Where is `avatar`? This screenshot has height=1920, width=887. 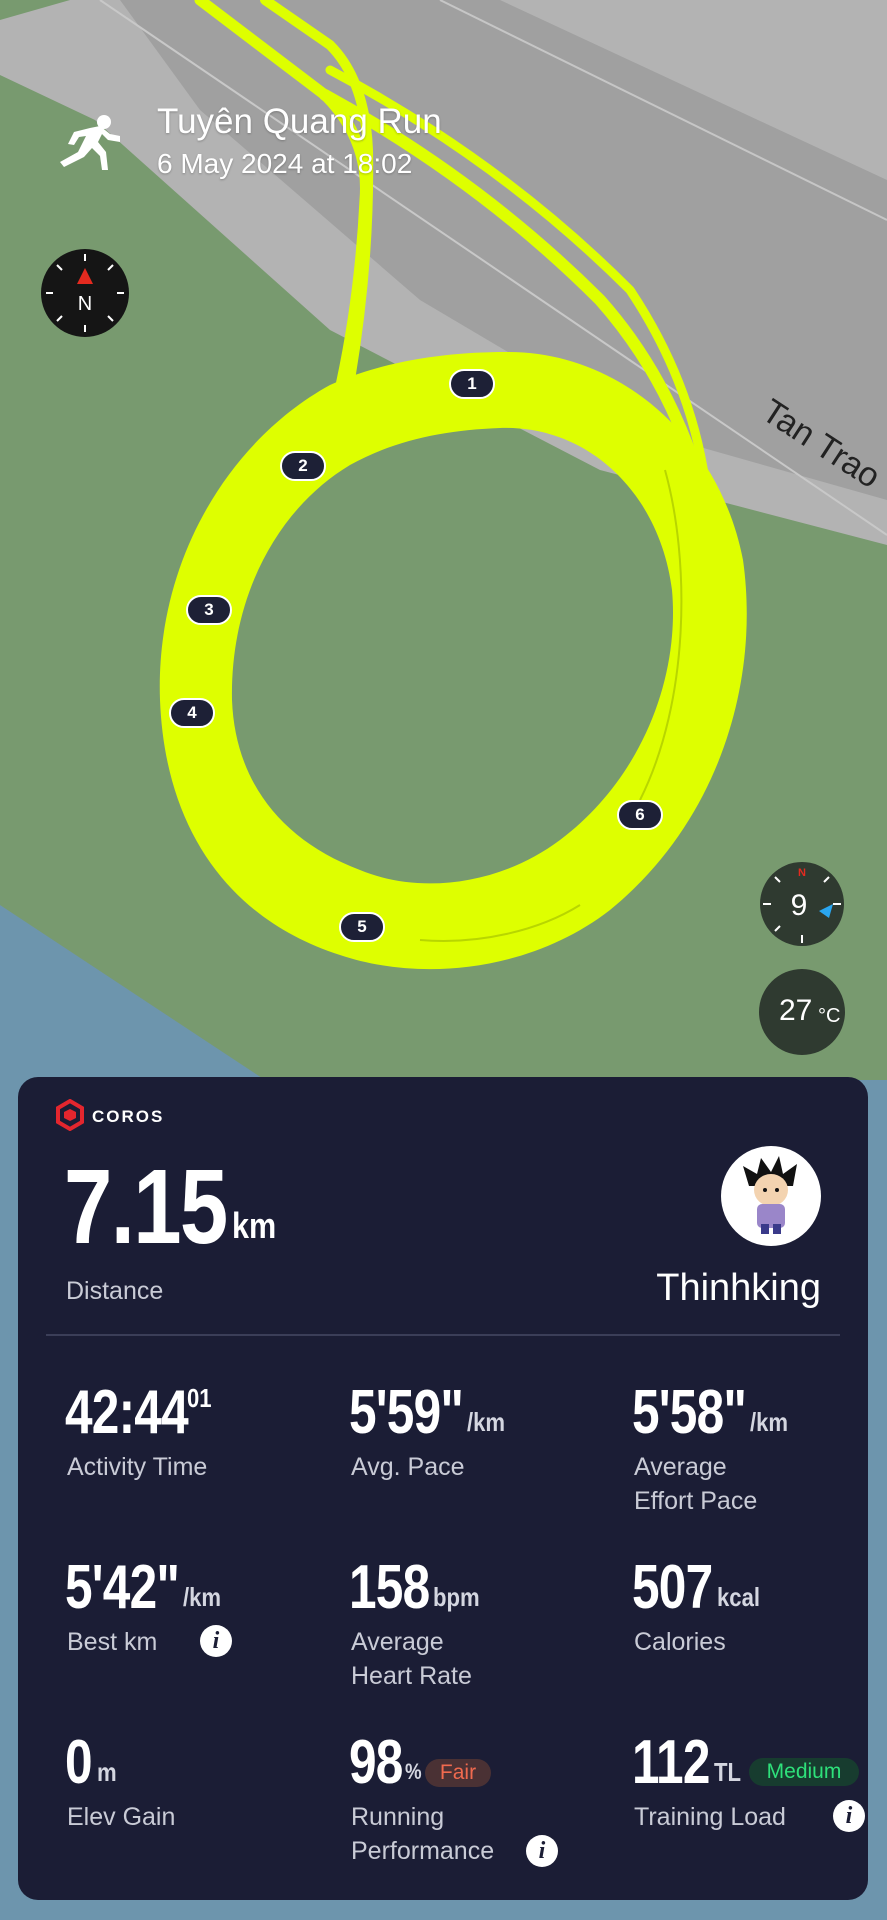
avatar is located at coordinates (771, 1196).